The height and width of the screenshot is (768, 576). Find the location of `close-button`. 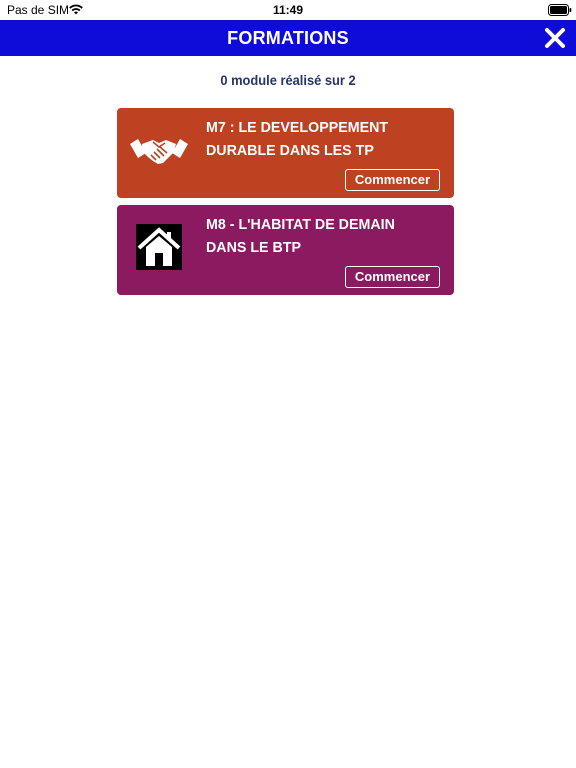

close-button is located at coordinates (555, 38).